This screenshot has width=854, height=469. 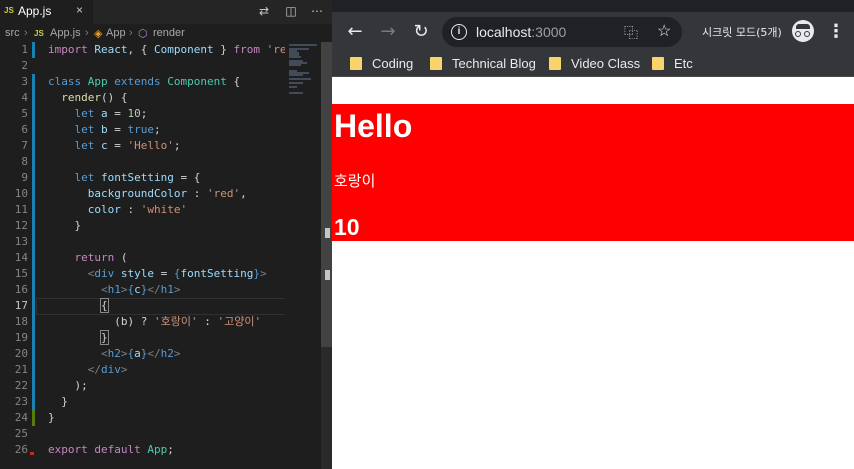 I want to click on code-line: 13, so click(x=142, y=242).